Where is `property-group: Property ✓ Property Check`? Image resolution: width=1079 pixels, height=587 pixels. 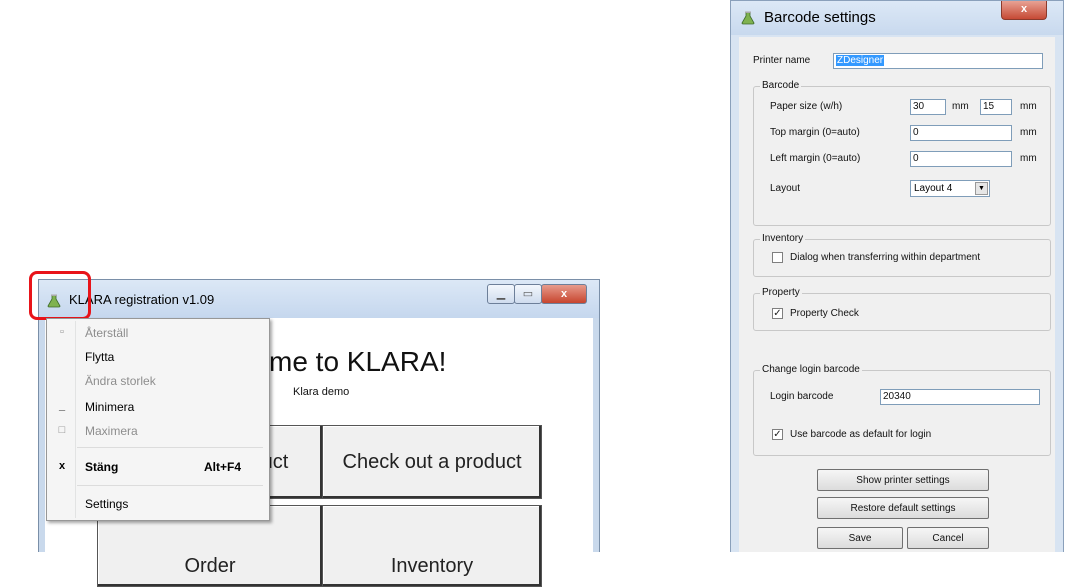
property-group: Property ✓ Property Check is located at coordinates (902, 309).